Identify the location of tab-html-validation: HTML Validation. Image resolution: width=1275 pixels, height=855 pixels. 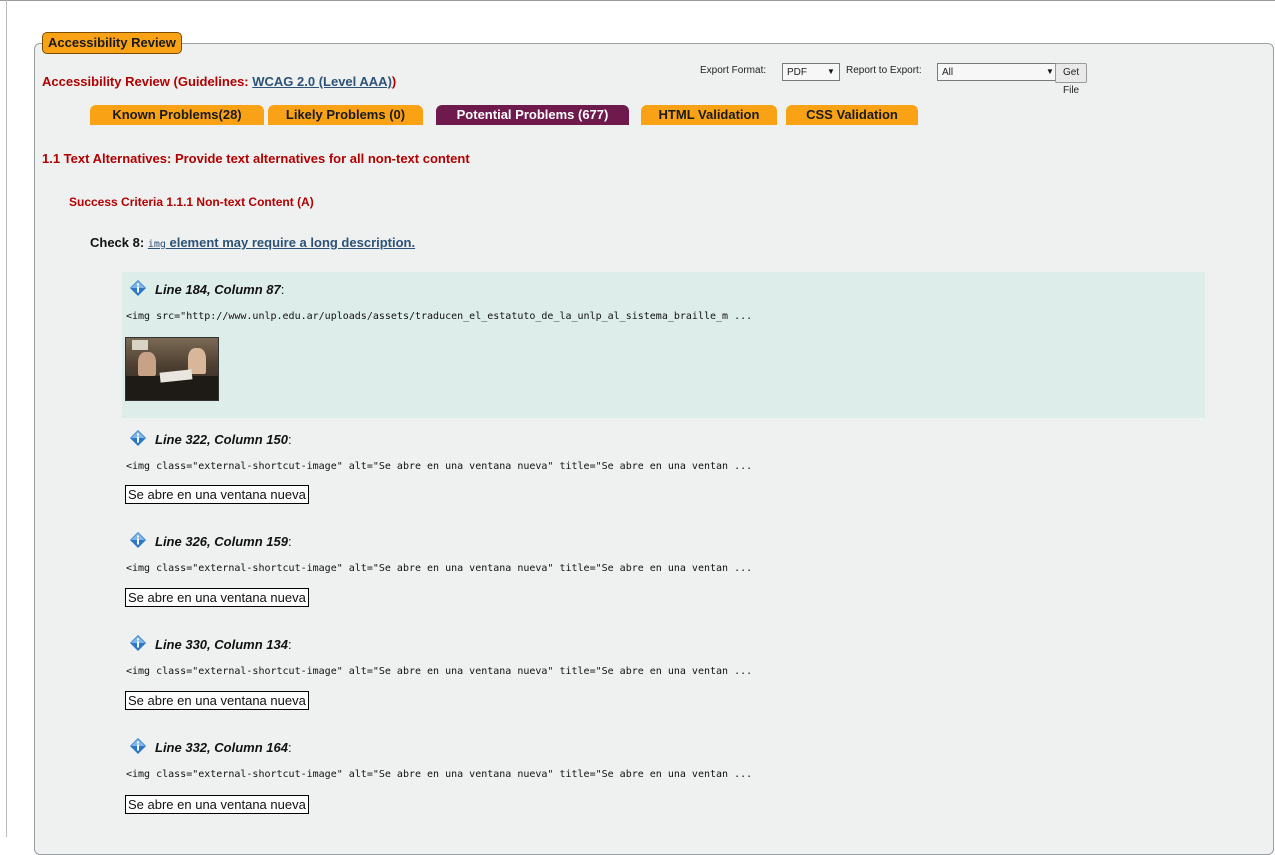
(709, 115).